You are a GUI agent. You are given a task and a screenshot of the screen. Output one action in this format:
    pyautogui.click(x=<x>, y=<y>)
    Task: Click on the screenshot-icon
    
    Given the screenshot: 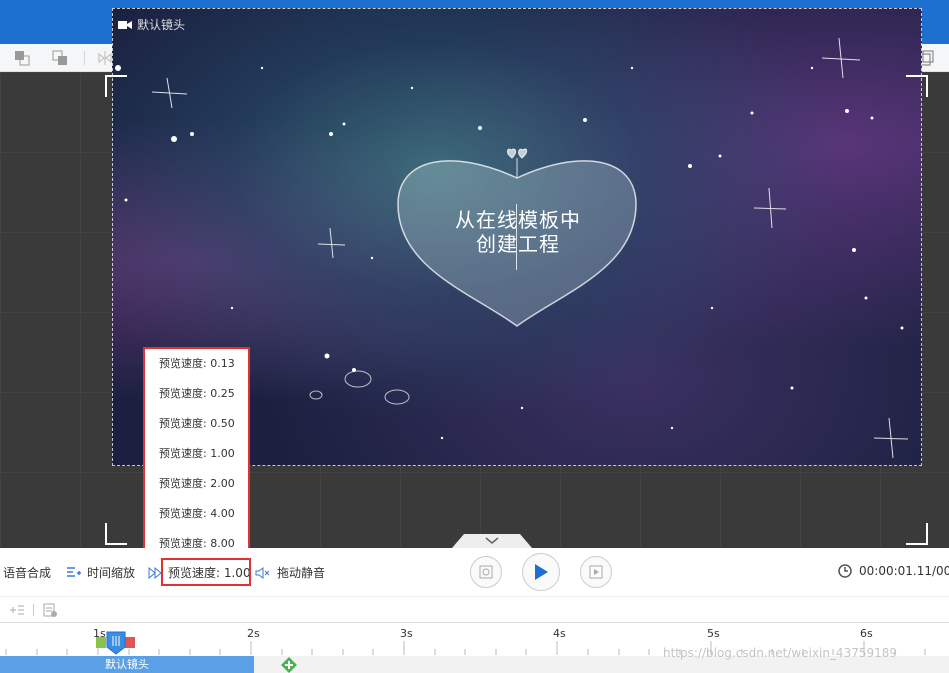 What is the action you would take?
    pyautogui.click(x=486, y=572)
    